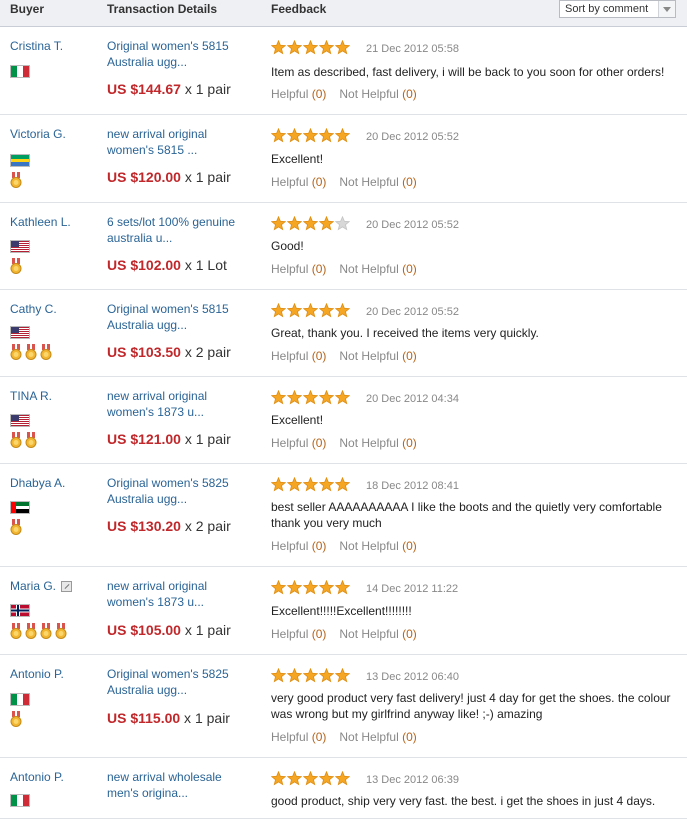 Image resolution: width=687 pixels, height=819 pixels. Describe the element at coordinates (36, 46) in the screenshot. I see `buyer-name-link: Cristina T.` at that location.